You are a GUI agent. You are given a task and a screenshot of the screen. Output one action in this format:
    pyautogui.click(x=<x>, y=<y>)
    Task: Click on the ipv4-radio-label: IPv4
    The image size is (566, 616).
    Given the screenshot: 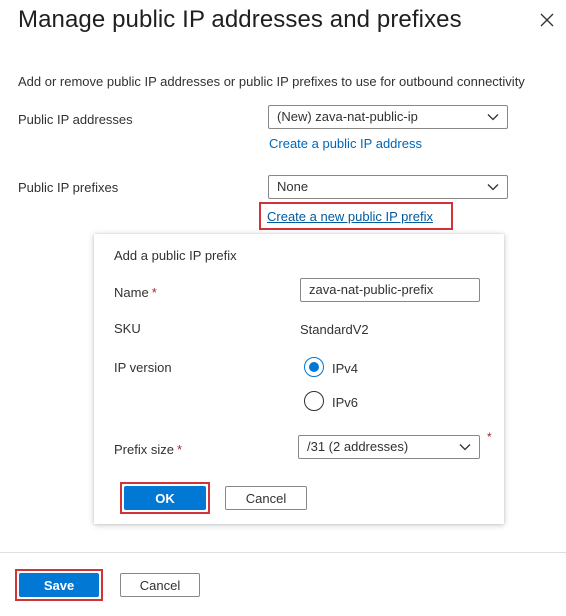 What is the action you would take?
    pyautogui.click(x=345, y=368)
    